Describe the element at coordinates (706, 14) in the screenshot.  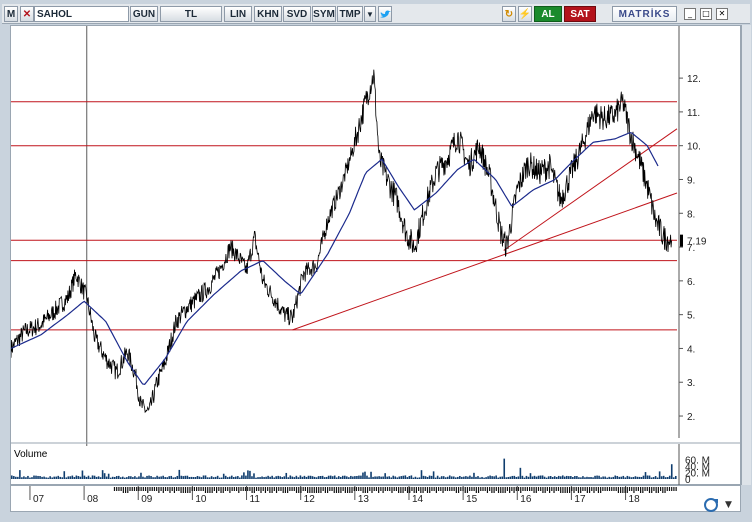
I see `maximize-icon: □` at that location.